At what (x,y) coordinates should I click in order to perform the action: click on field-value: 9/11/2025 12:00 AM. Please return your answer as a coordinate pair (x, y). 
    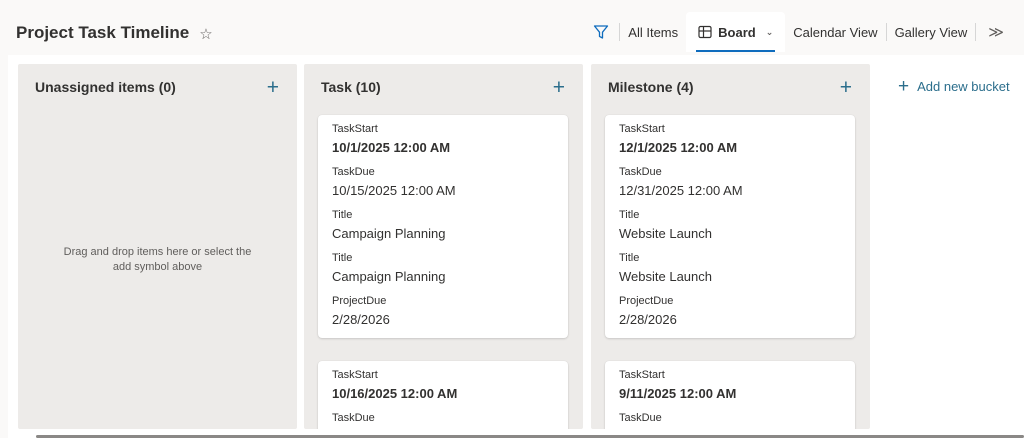
    Looking at the image, I should click on (678, 393).